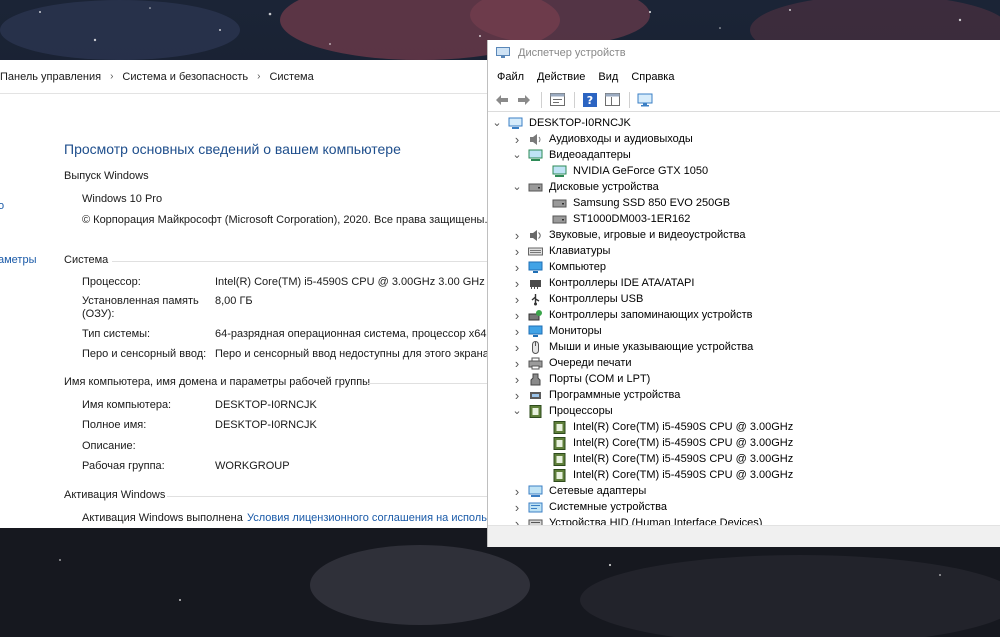 The height and width of the screenshot is (637, 1000). I want to click on processor-icon, so click(559, 475).